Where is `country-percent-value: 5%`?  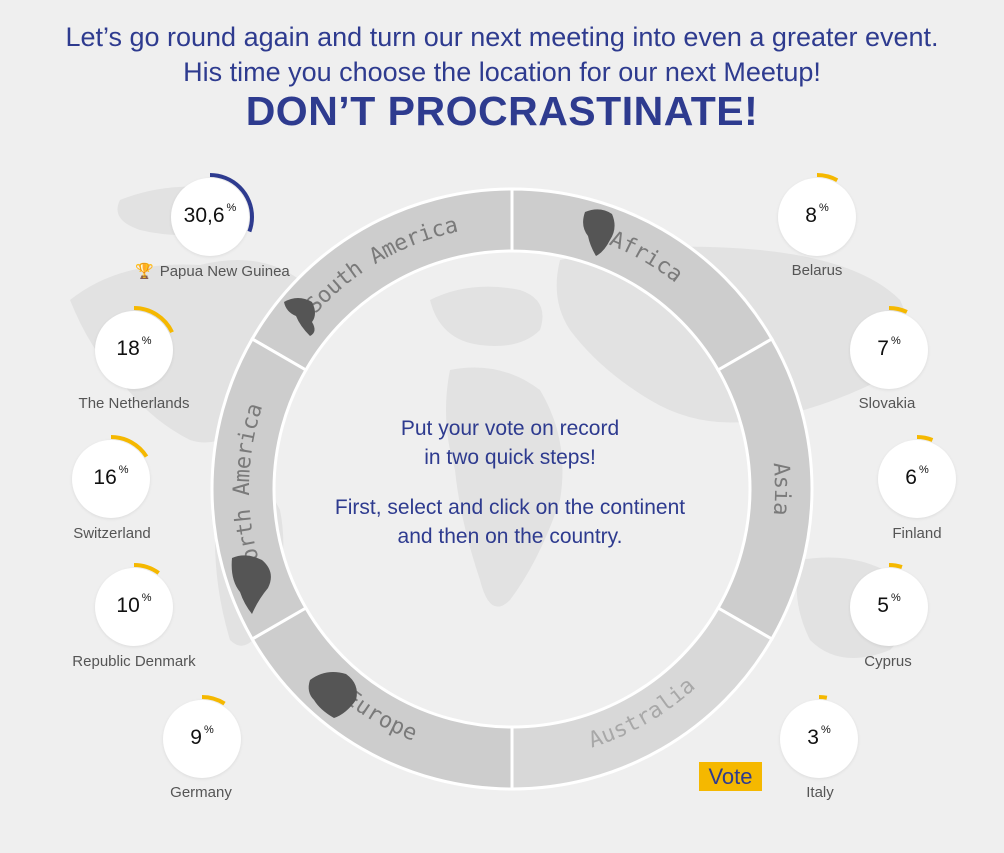
country-percent-value: 5% is located at coordinates (889, 605).